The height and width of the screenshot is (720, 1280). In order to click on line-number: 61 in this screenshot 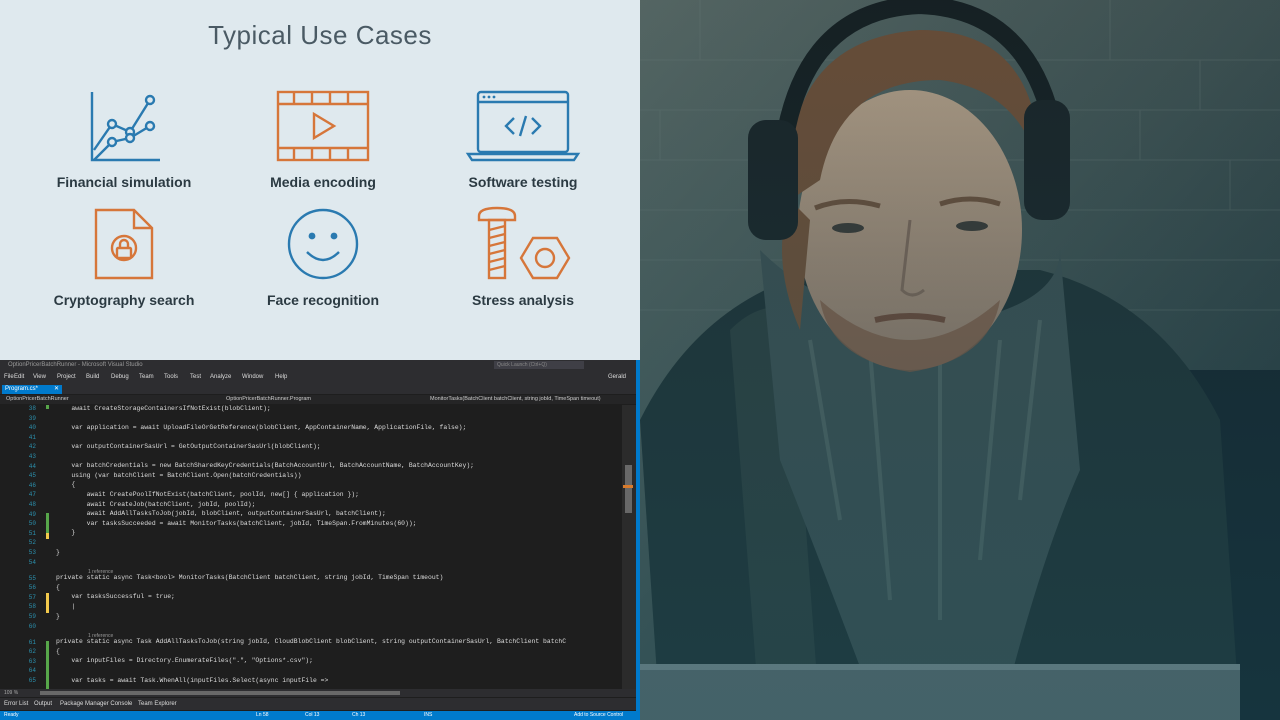, I will do `click(32, 642)`.